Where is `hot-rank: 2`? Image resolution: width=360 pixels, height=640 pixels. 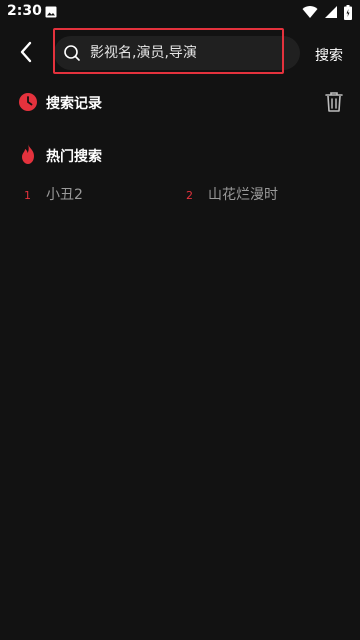 hot-rank: 2 is located at coordinates (189, 195).